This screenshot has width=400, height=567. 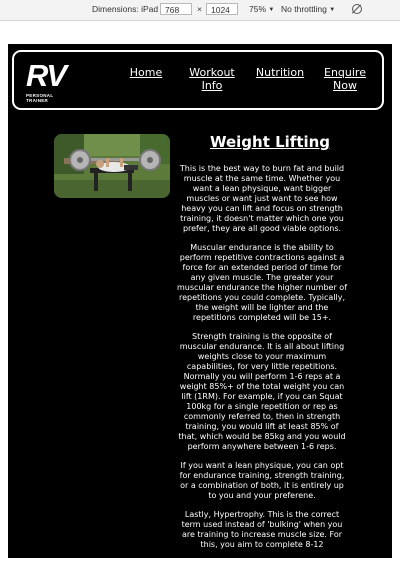 What do you see at coordinates (46, 75) in the screenshot?
I see `logo-mark: RV` at bounding box center [46, 75].